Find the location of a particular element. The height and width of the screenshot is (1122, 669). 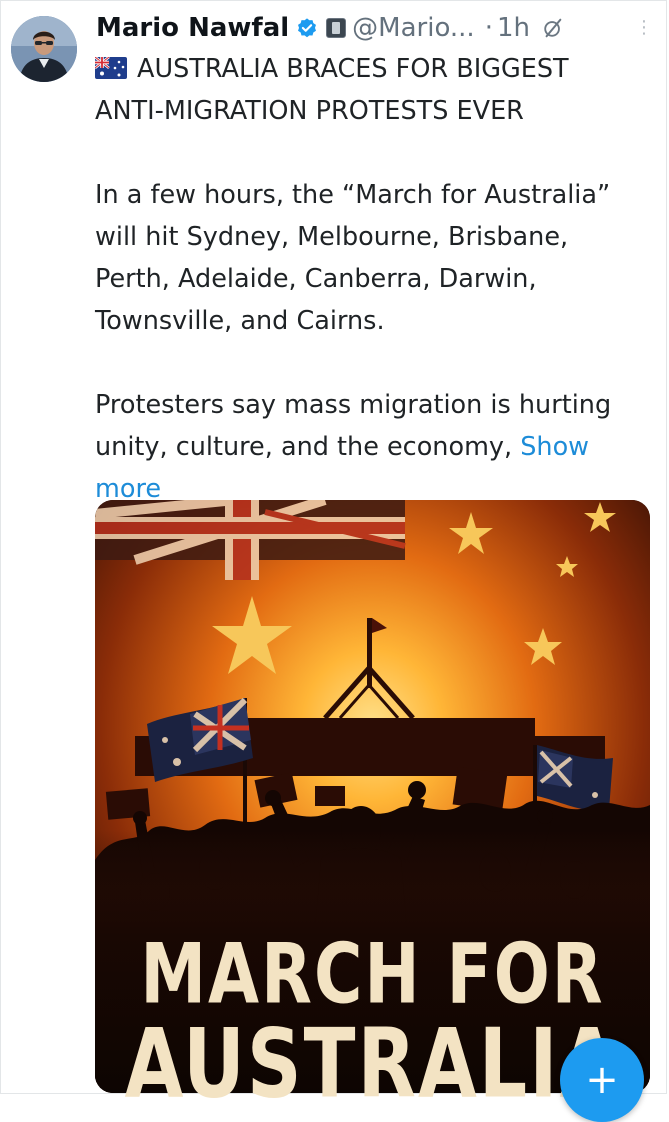

grok-icon is located at coordinates (553, 28).